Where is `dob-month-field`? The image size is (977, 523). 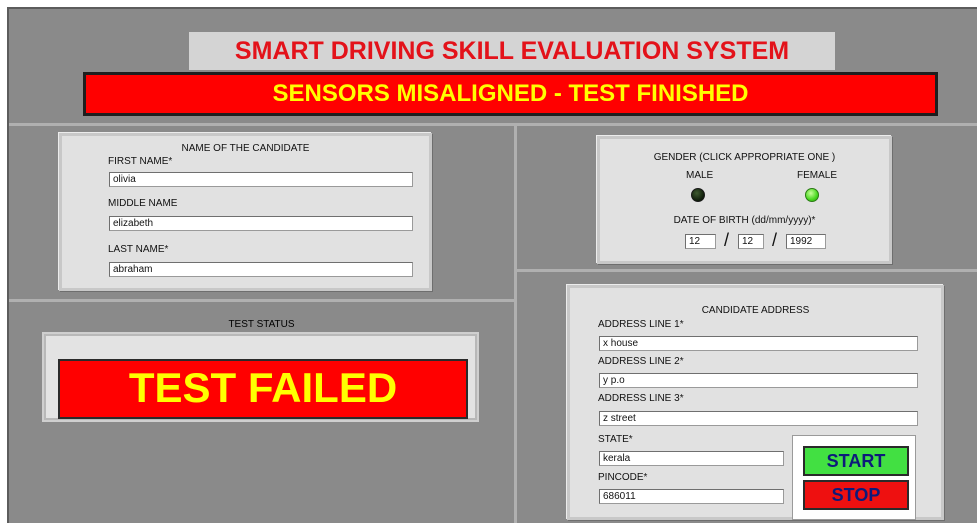 dob-month-field is located at coordinates (751, 241).